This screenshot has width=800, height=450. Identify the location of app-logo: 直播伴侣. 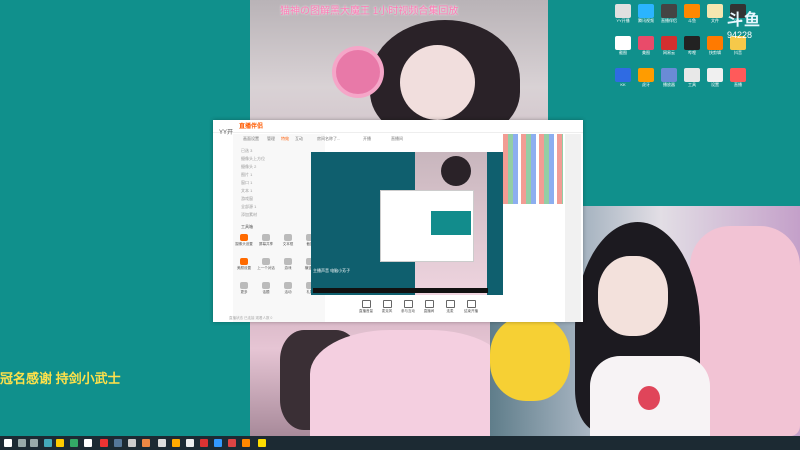
(251, 127).